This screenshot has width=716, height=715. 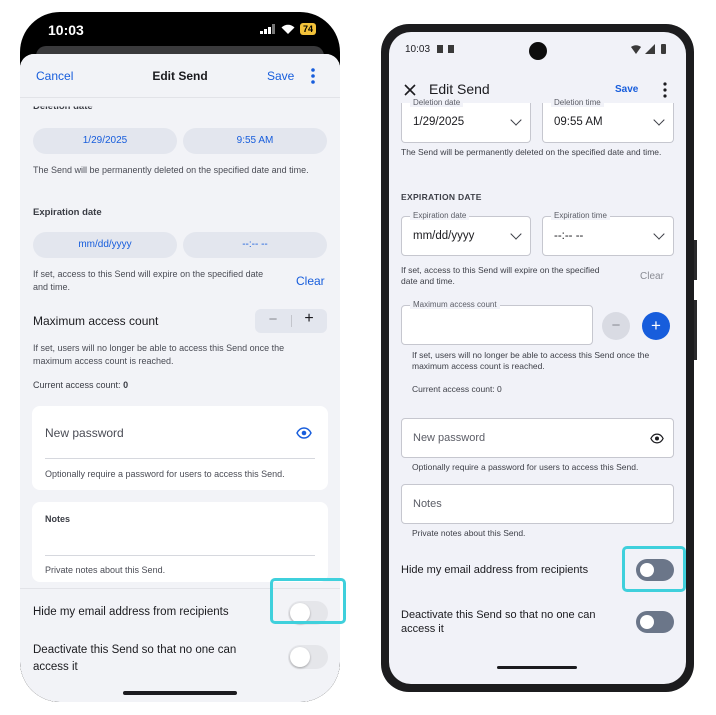 I want to click on android-deactivate-toggle, so click(x=655, y=622).